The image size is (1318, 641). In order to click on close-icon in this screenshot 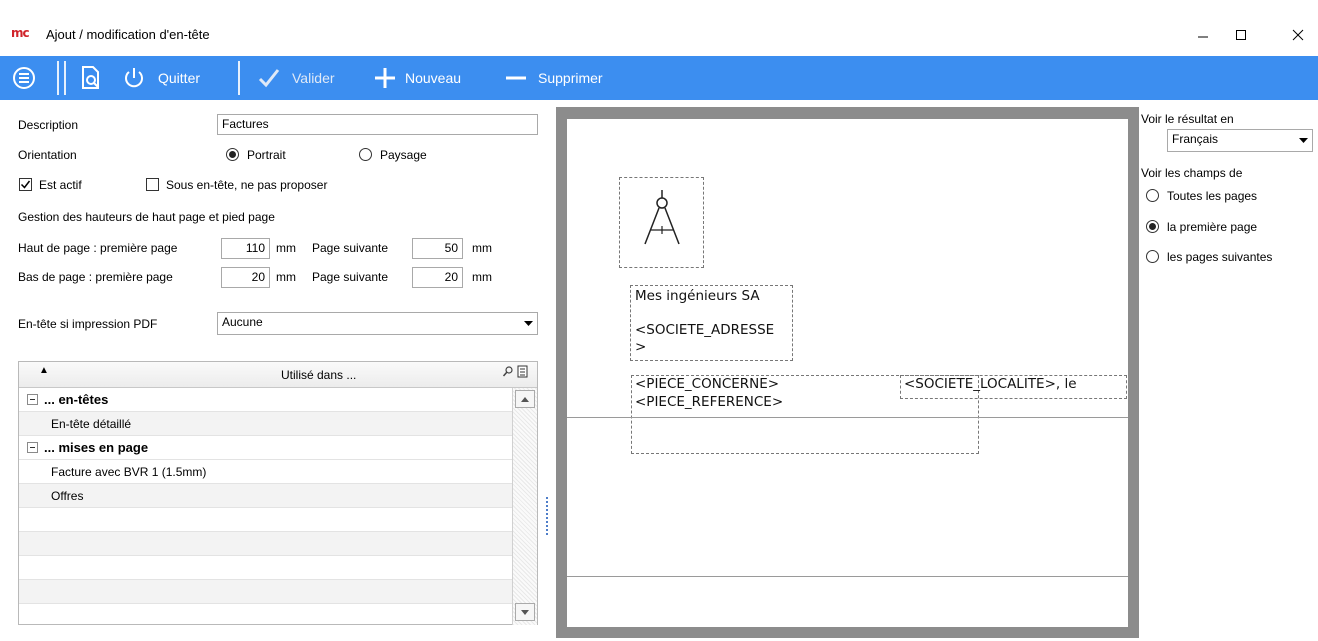, I will do `click(1298, 35)`.